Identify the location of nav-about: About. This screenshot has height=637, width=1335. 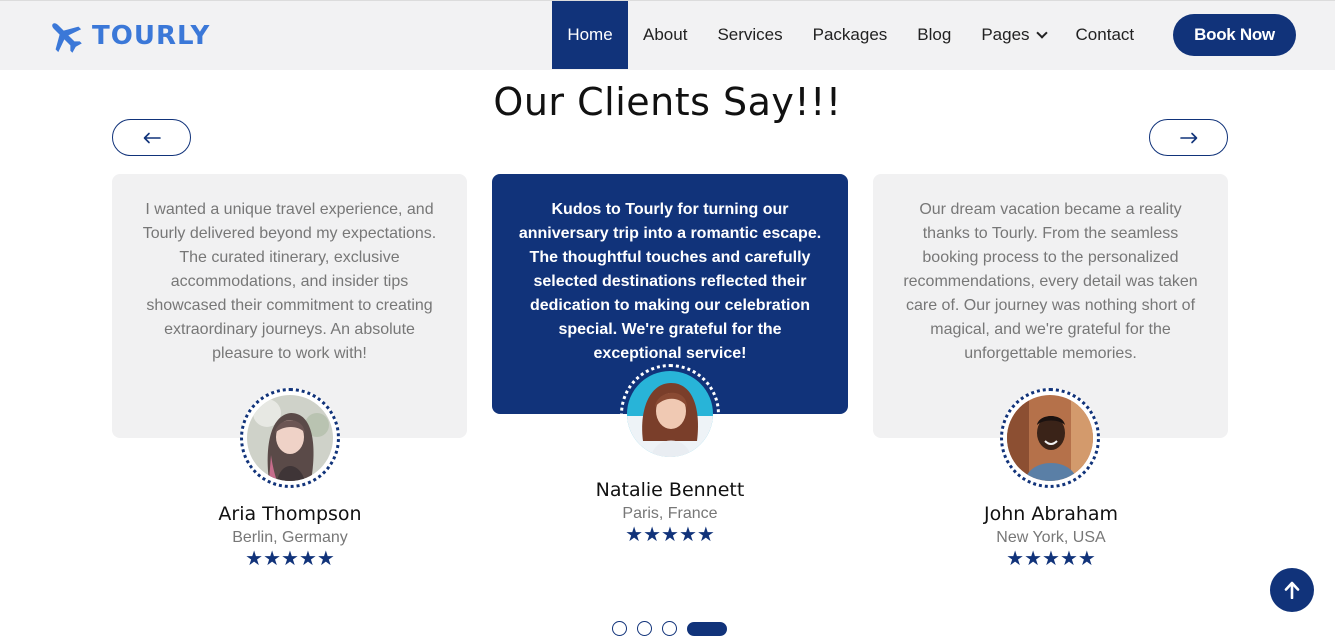
(665, 35).